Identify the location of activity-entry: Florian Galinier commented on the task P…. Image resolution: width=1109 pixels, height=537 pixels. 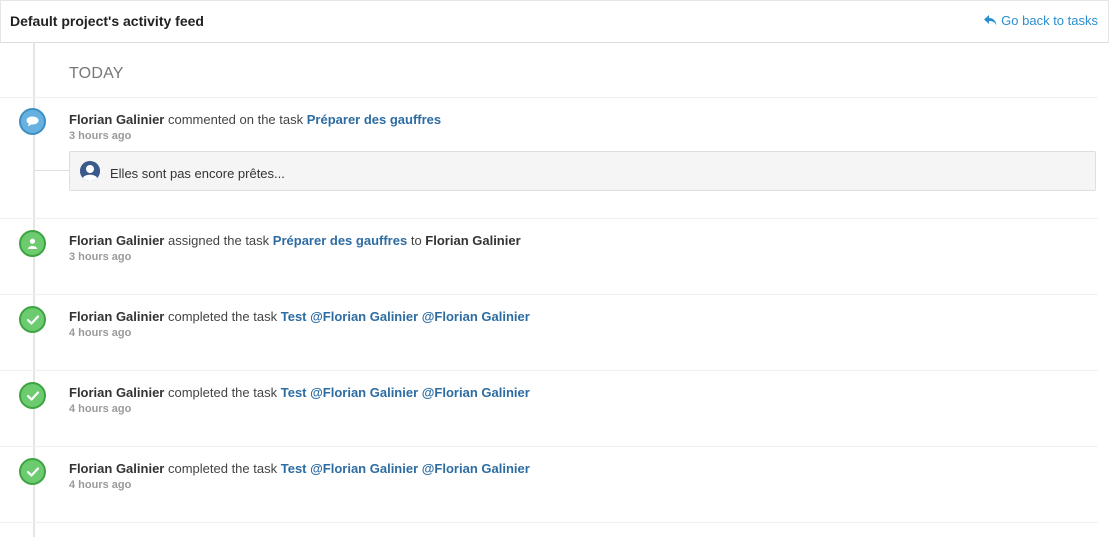
(255, 119).